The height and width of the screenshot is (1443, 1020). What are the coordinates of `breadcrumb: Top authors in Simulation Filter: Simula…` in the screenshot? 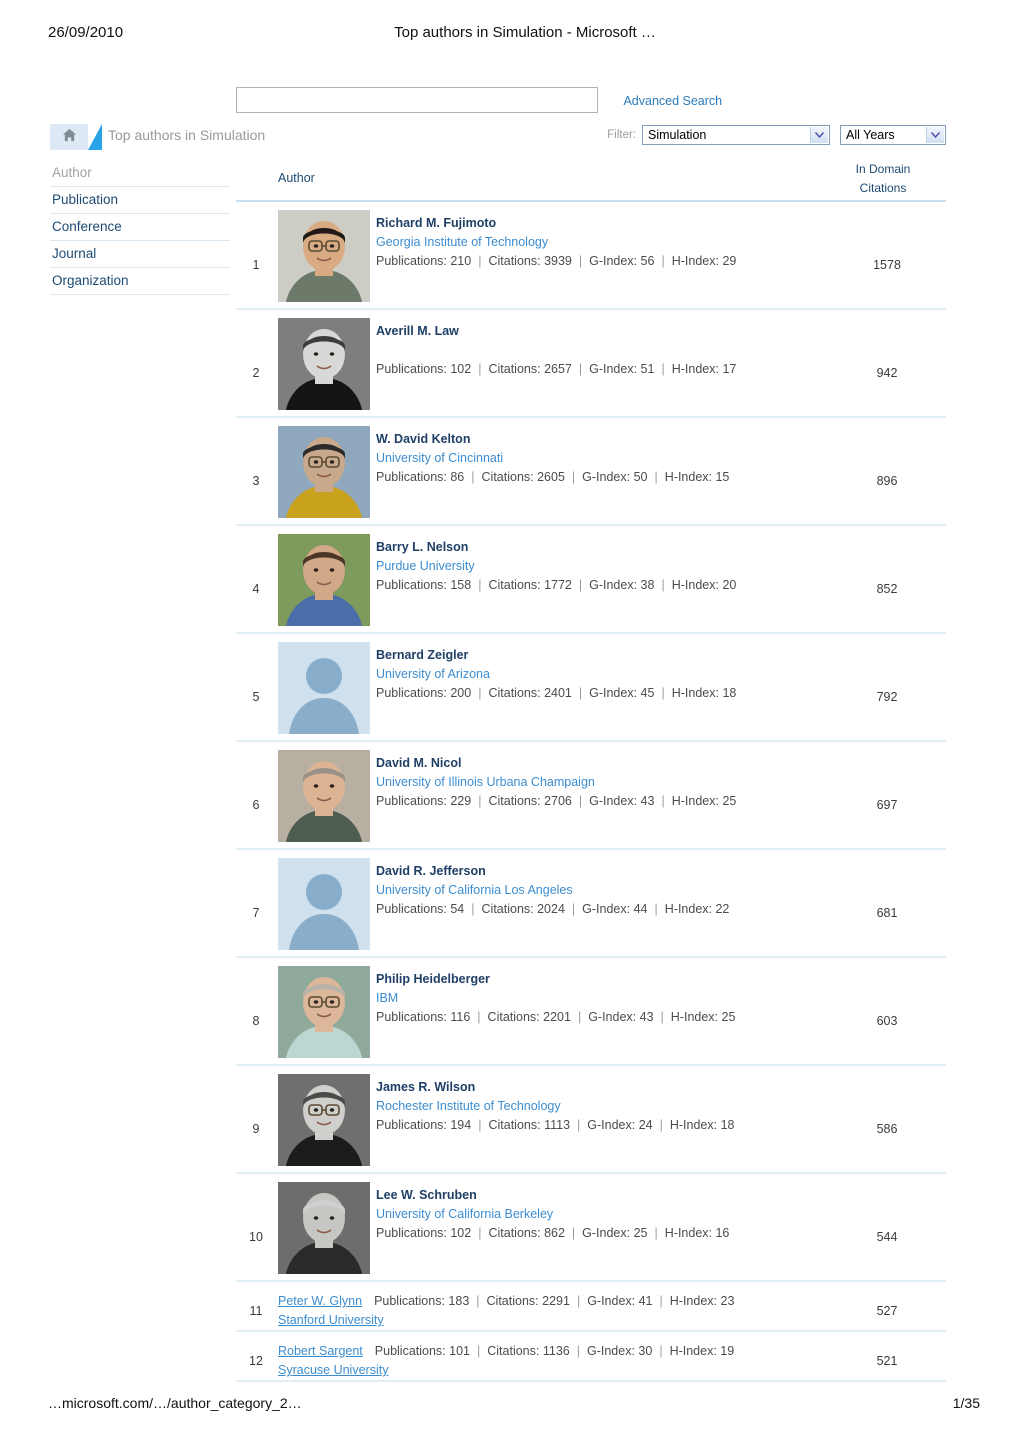 It's located at (498, 137).